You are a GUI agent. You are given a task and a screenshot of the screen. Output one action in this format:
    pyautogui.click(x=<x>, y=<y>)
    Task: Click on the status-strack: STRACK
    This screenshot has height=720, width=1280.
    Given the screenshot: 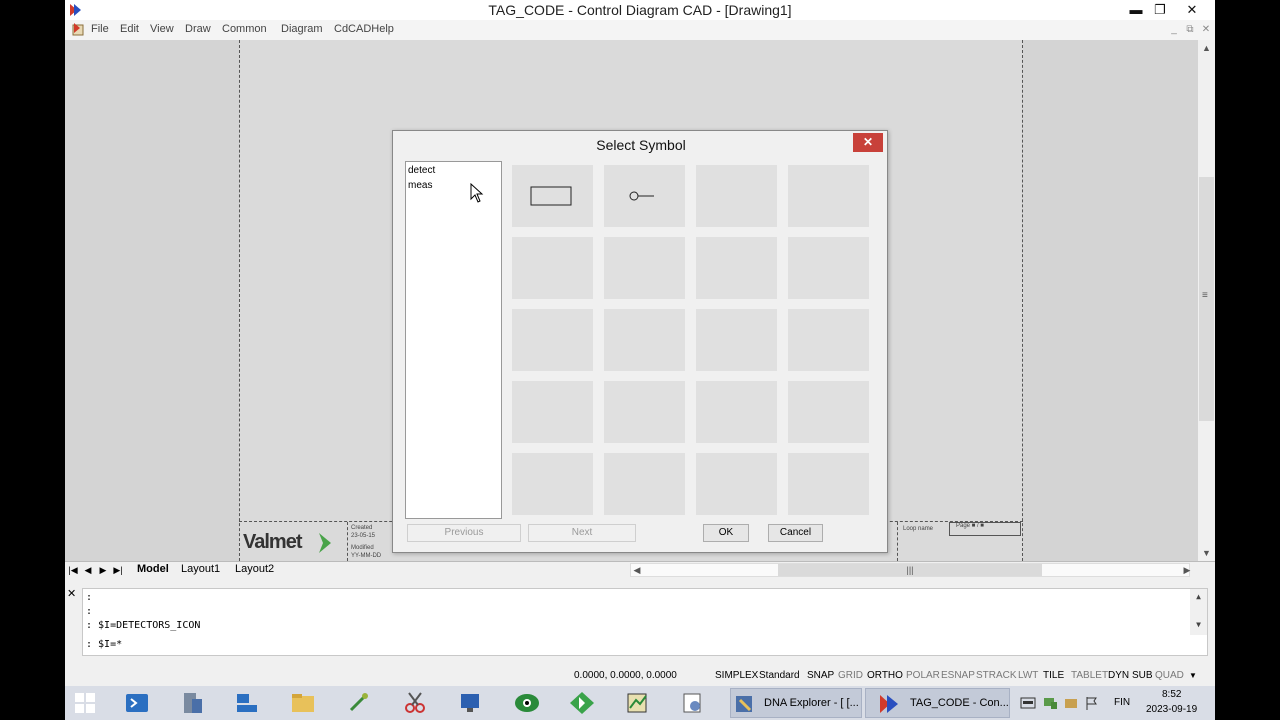 What is the action you would take?
    pyautogui.click(x=996, y=675)
    